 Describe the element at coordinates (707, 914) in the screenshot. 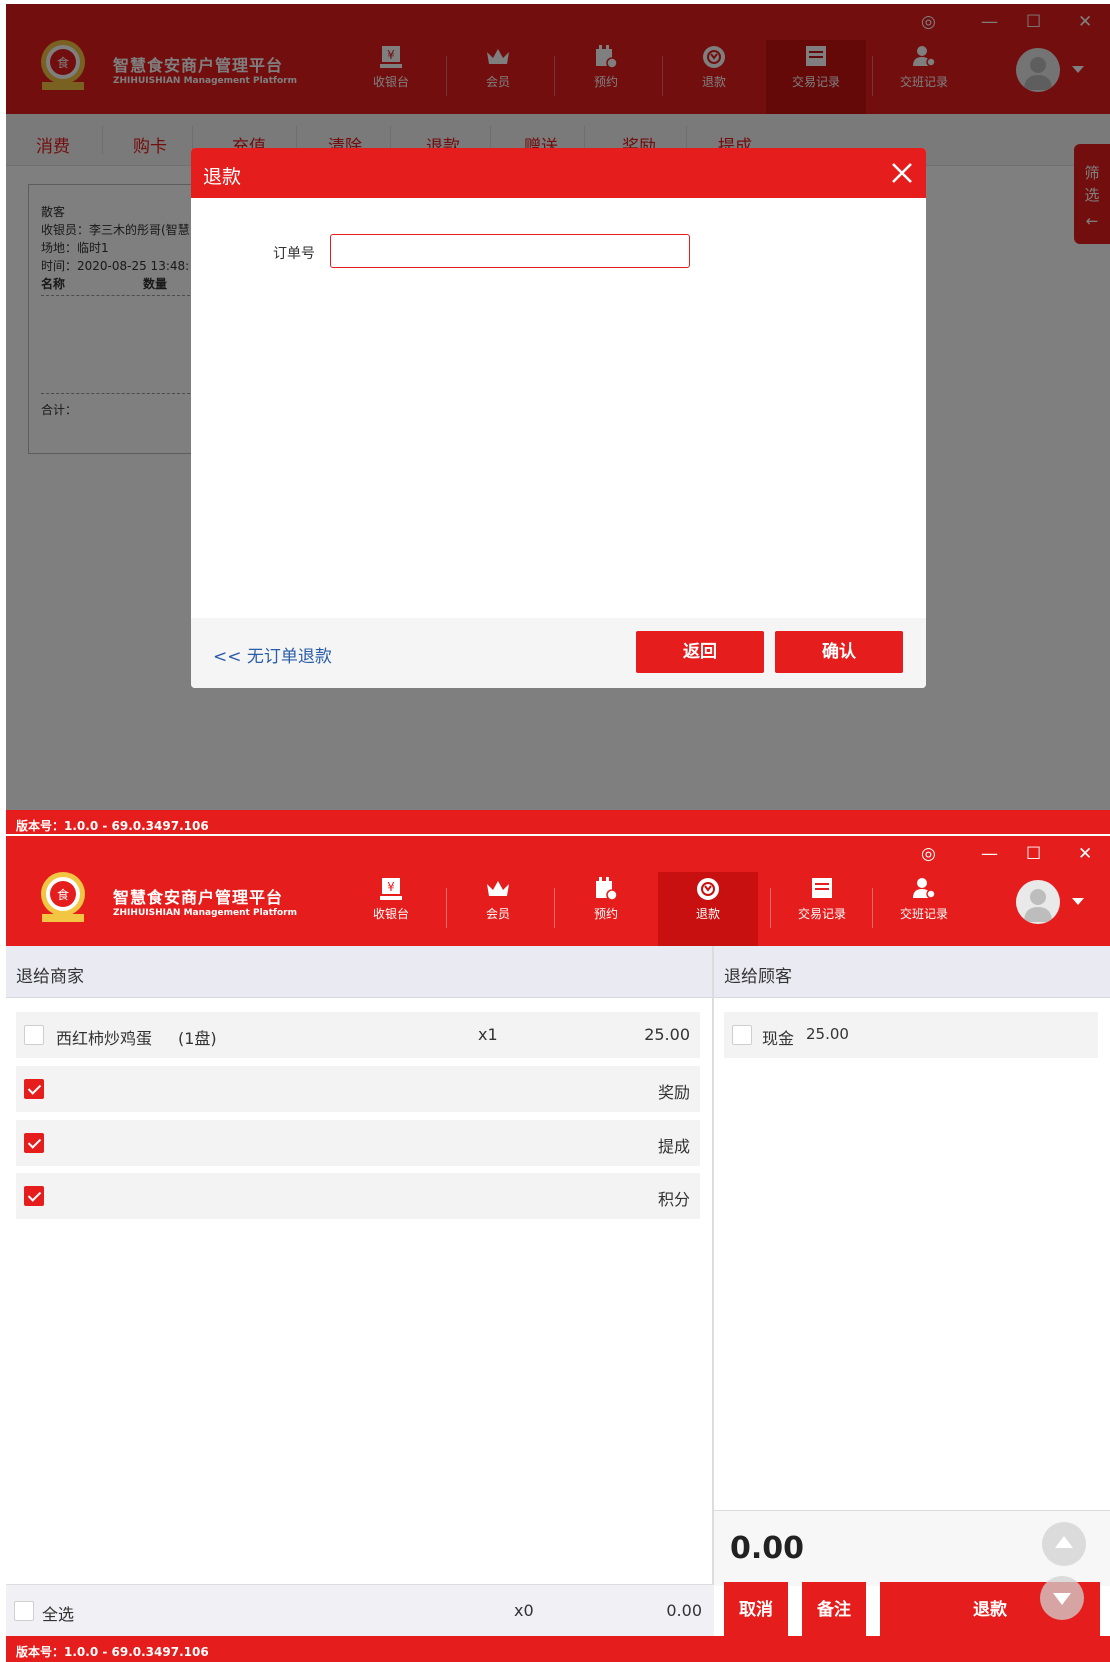

I see `nav-label: 退款` at that location.